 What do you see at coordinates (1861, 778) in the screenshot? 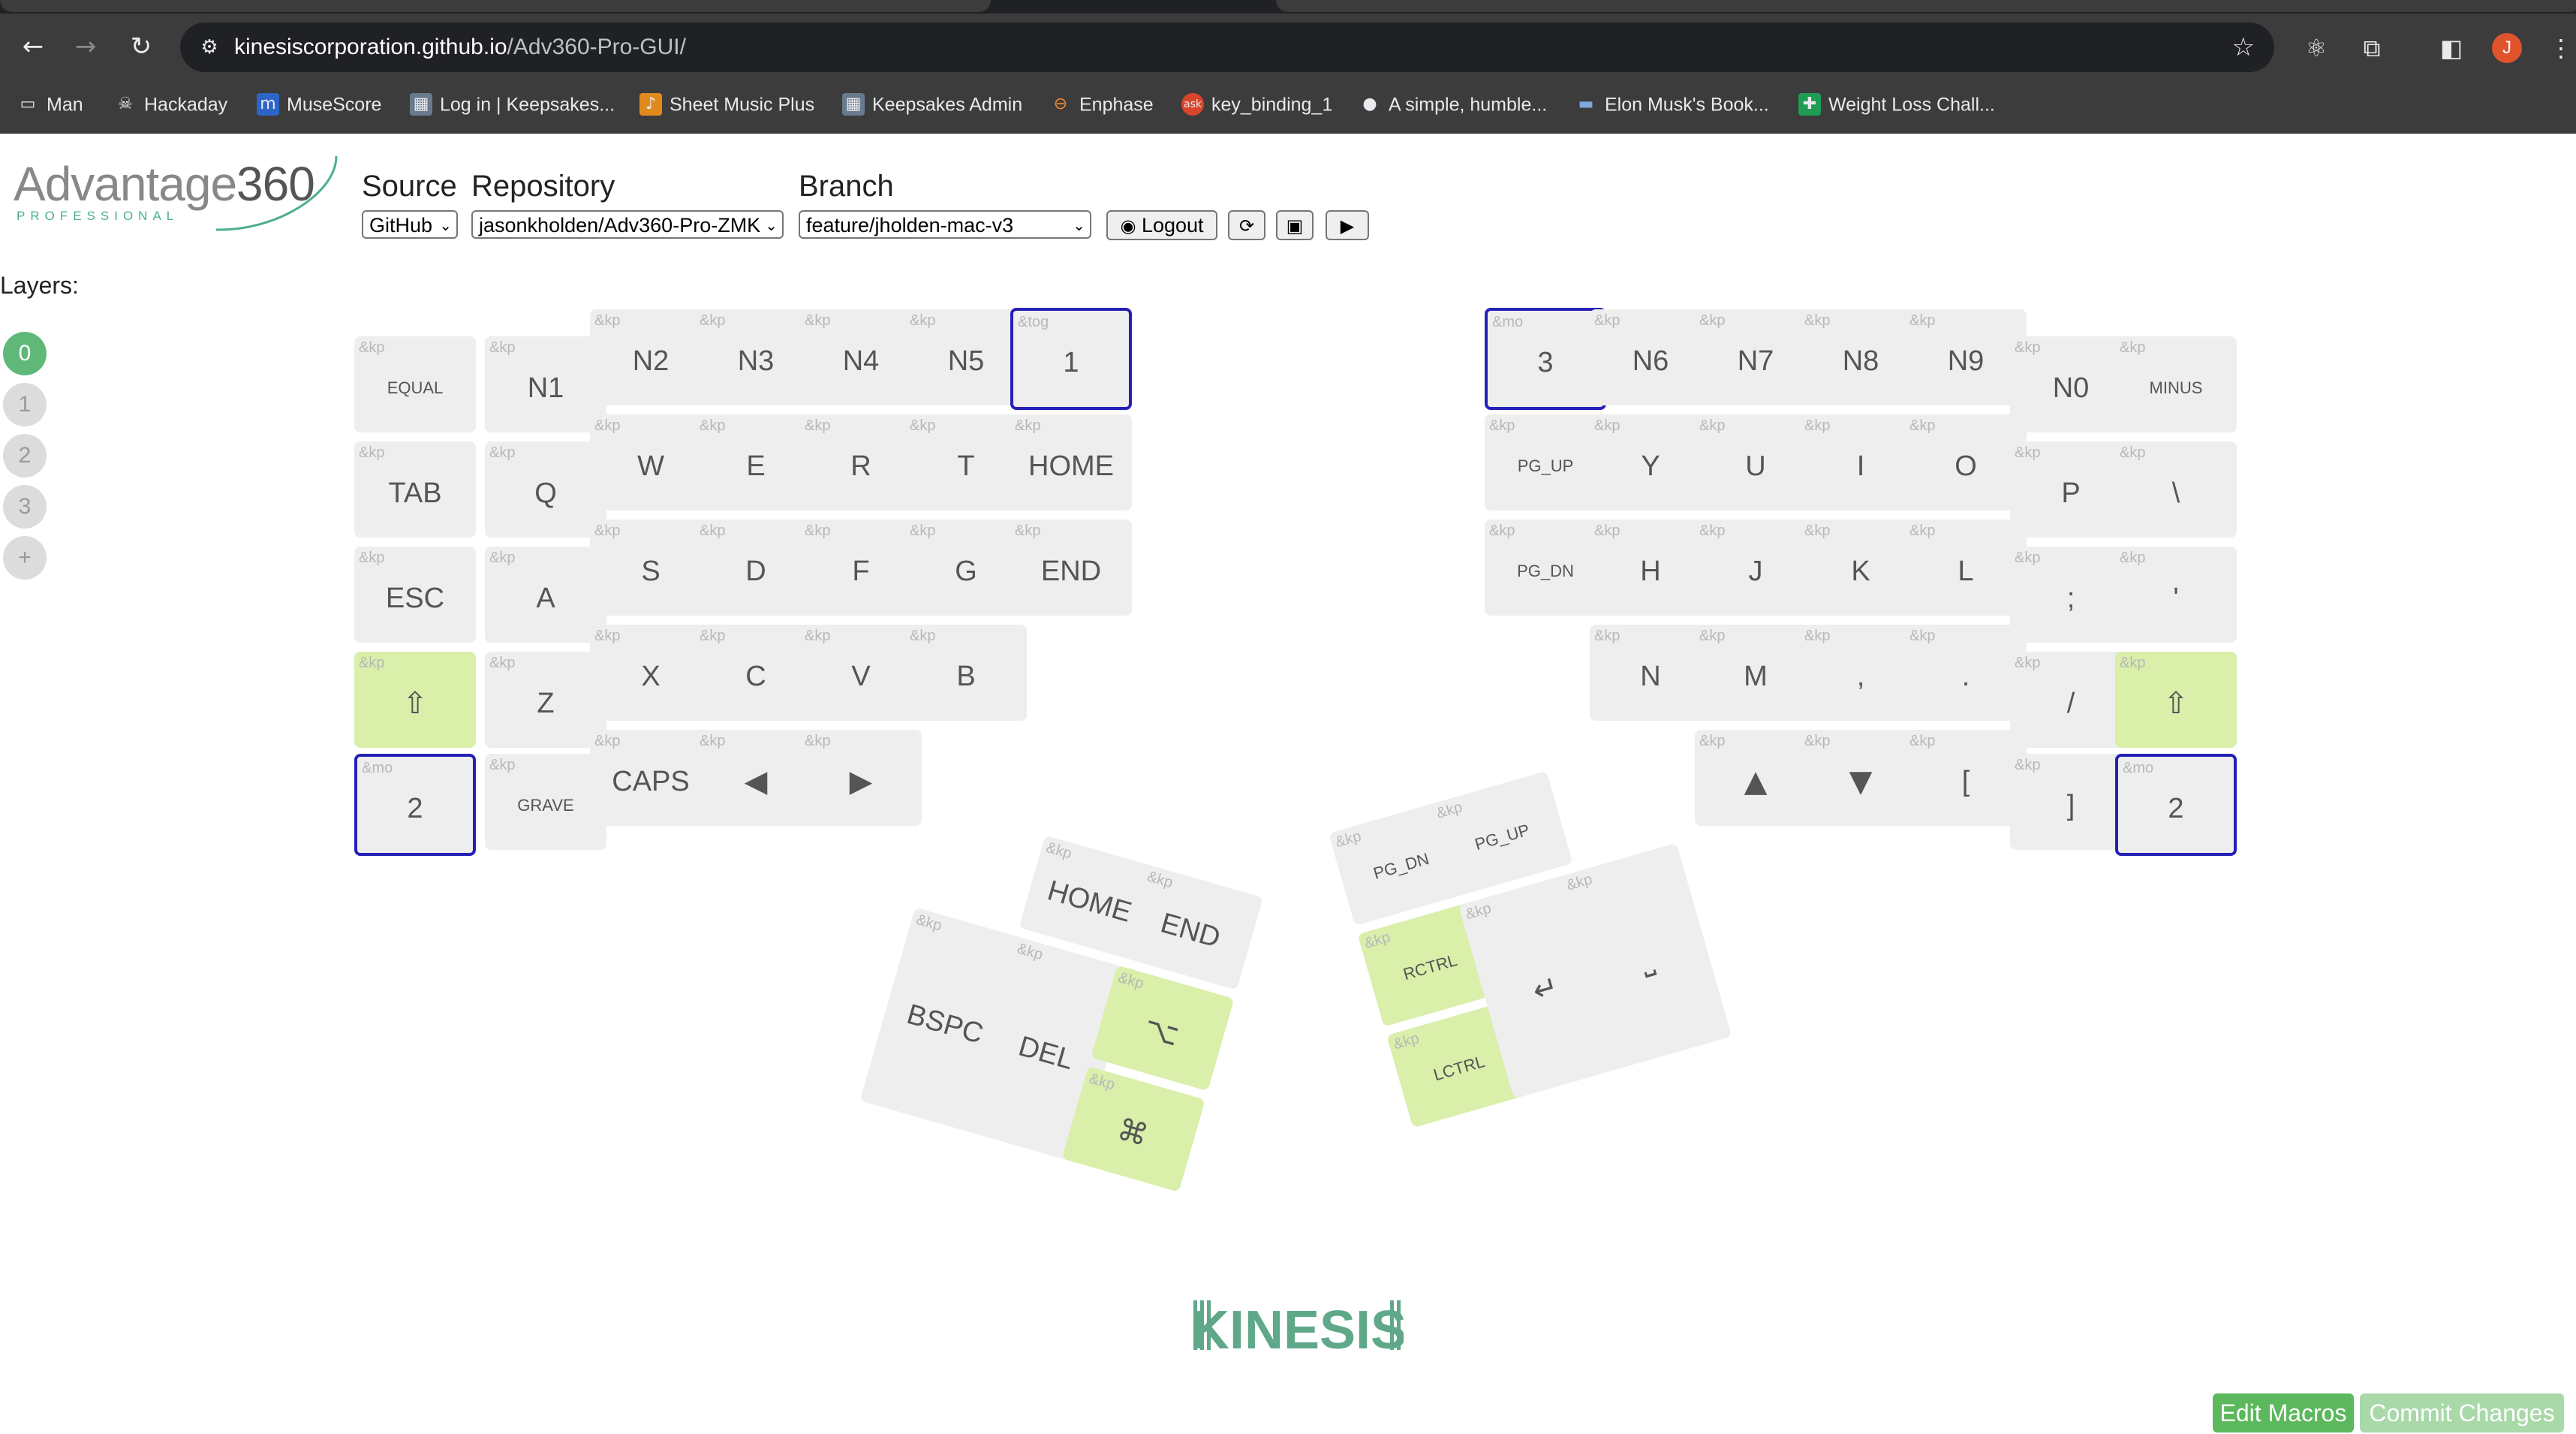
I see `key-symbol: &kp ▼` at bounding box center [1861, 778].